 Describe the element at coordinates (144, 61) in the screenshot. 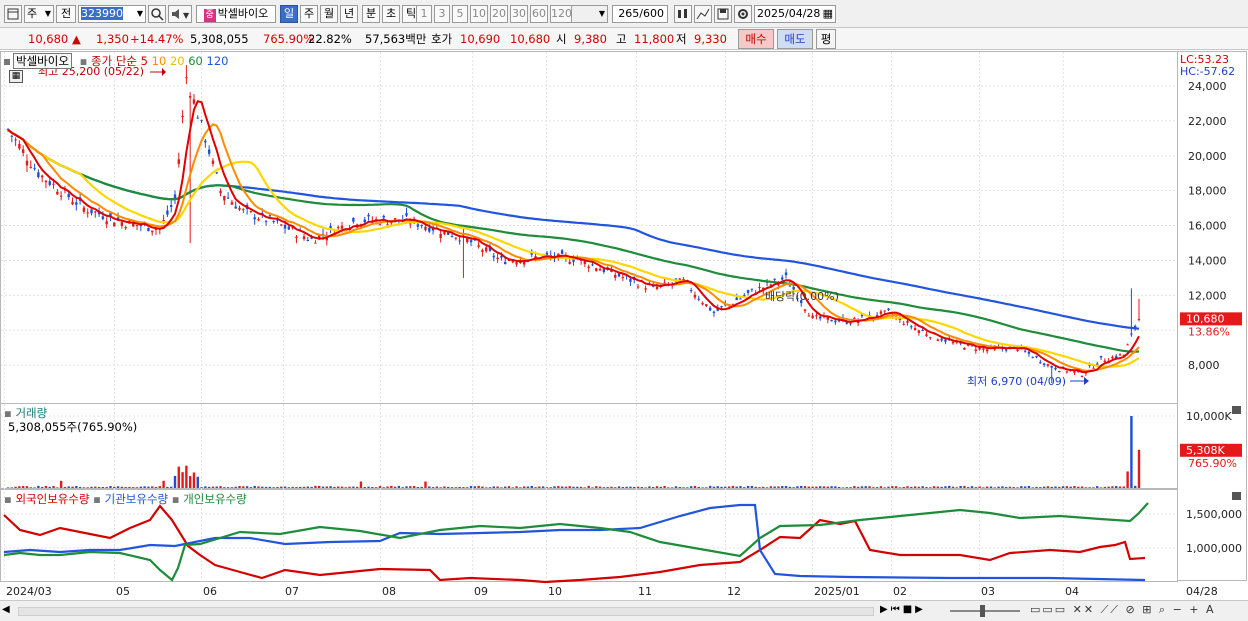

I see `ma5-label: 5` at that location.